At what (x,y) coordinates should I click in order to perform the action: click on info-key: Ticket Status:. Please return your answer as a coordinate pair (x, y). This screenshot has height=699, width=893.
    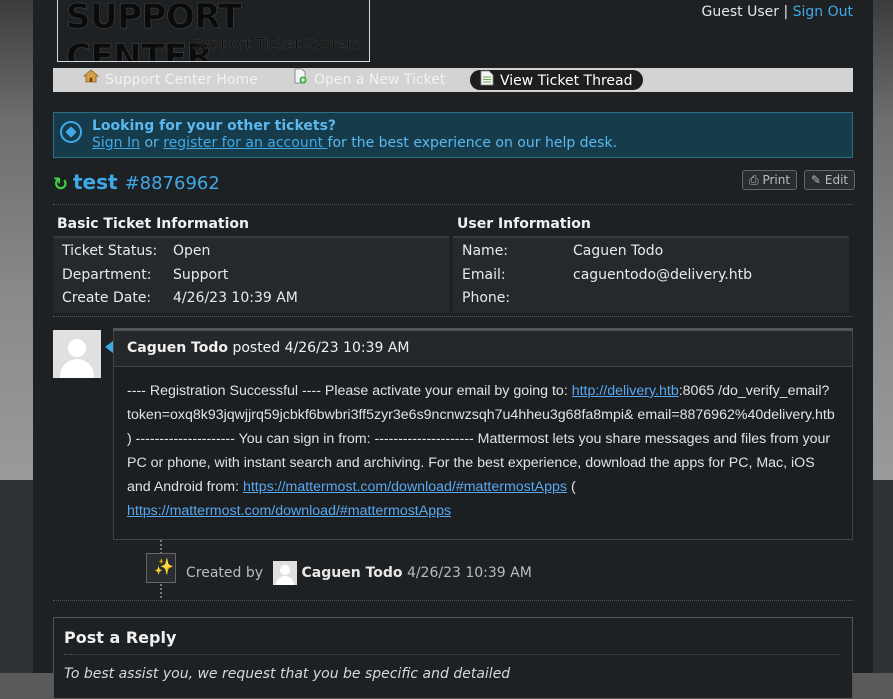
    Looking at the image, I should click on (110, 251).